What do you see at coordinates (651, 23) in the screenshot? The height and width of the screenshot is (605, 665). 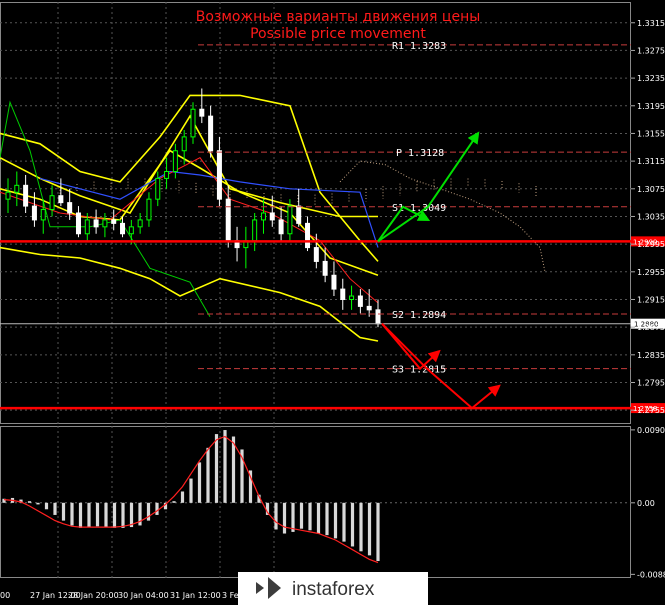 I see `price-tick-label: 1.3315` at bounding box center [651, 23].